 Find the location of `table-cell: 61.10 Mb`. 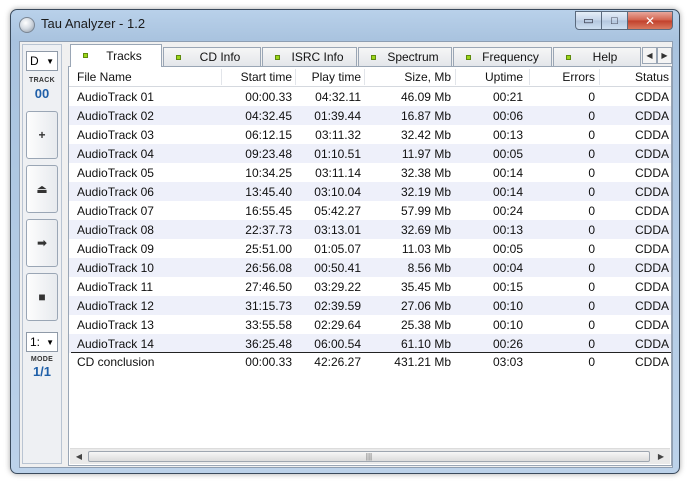

table-cell: 61.10 Mb is located at coordinates (425, 344).